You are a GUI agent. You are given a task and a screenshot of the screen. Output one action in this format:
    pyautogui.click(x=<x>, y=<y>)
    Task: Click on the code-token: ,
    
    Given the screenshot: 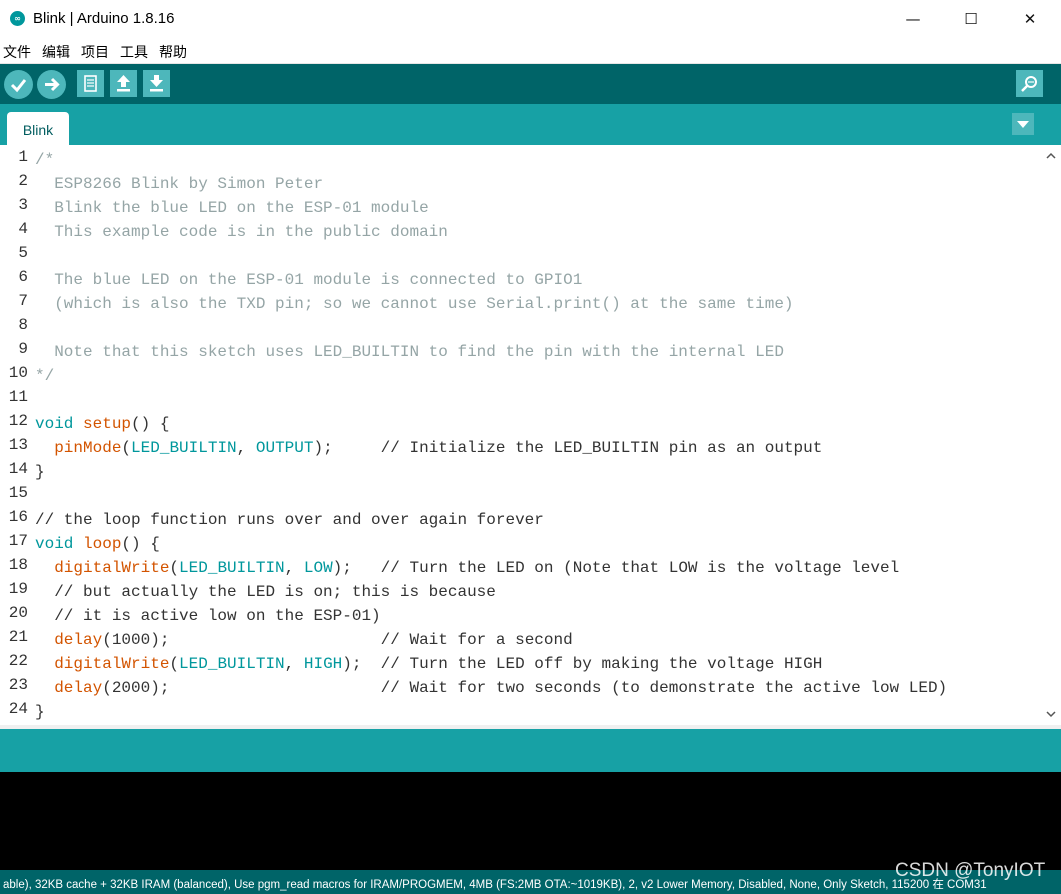 What is the action you would take?
    pyautogui.click(x=246, y=448)
    